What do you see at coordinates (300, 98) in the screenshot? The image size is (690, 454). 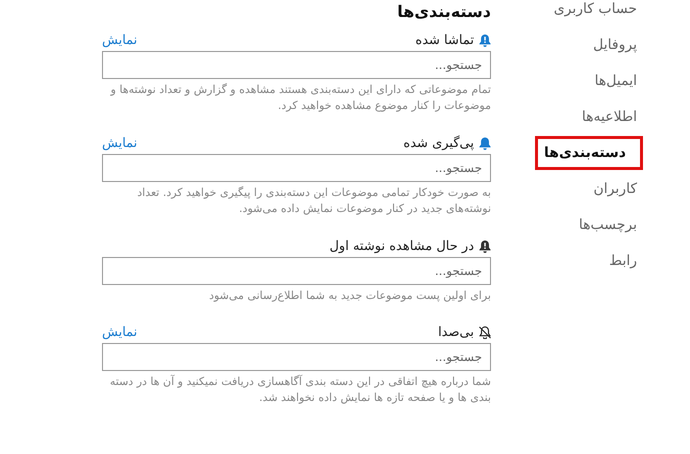 I see `help-text: تمام موضوعاتی که دارای این دسته‌بندی هستند مشاهده و گزارش و تعداد نوشته‌ها و موضوعات را کنار موضوع مشاهده خواهید کرد.` at bounding box center [300, 98].